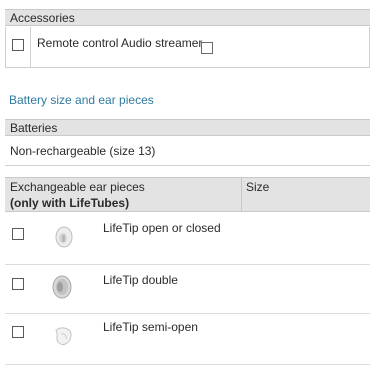  Describe the element at coordinates (187, 67) in the screenshot. I see `accessories-bottom-border` at that location.